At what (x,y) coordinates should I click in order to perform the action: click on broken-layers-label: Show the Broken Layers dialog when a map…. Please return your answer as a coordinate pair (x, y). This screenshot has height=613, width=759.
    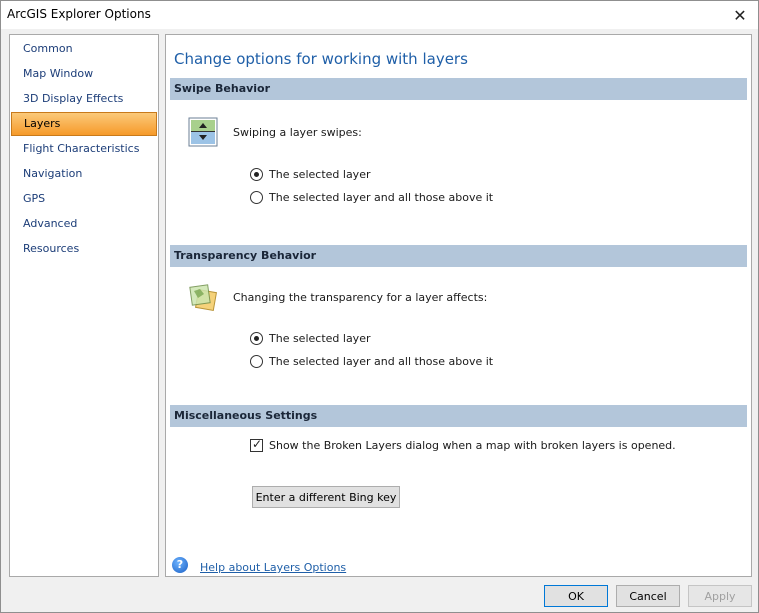
    Looking at the image, I should click on (472, 445).